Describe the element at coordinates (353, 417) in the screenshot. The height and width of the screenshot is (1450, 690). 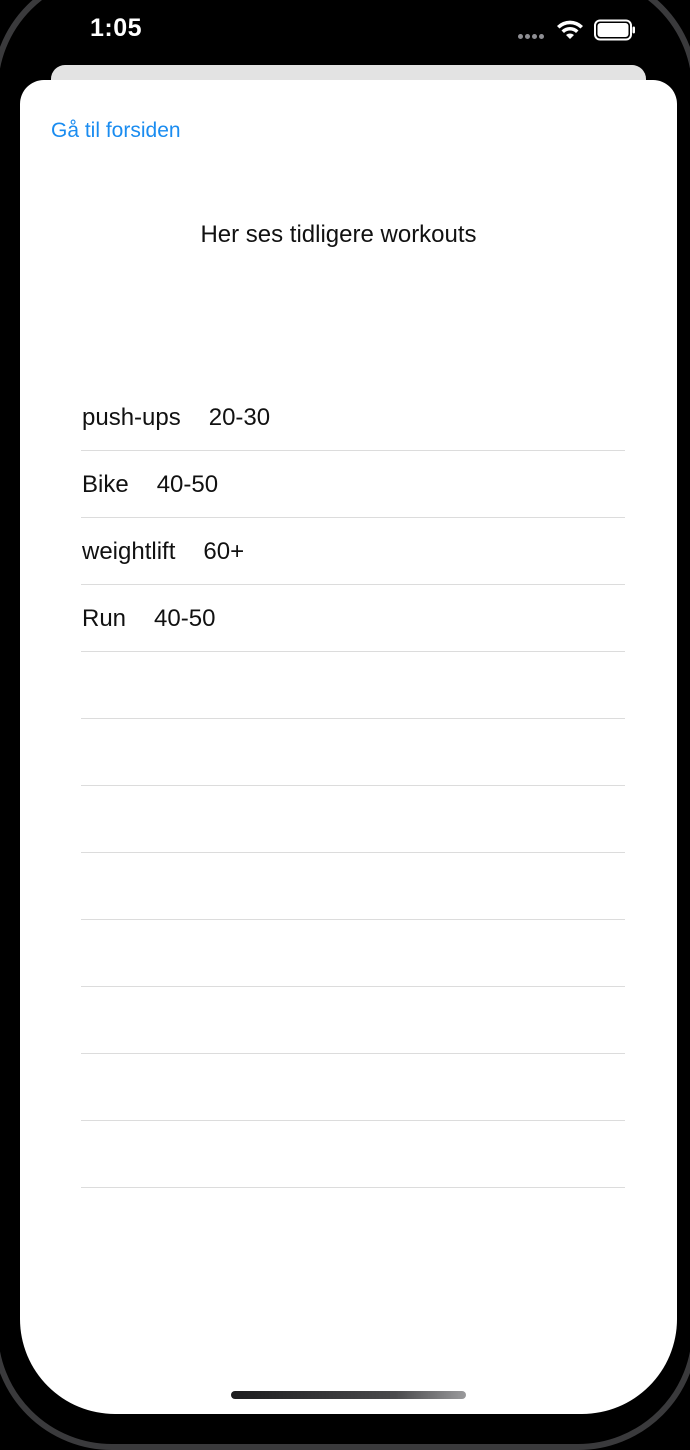
I see `workout-row: push-ups 20-30` at that location.